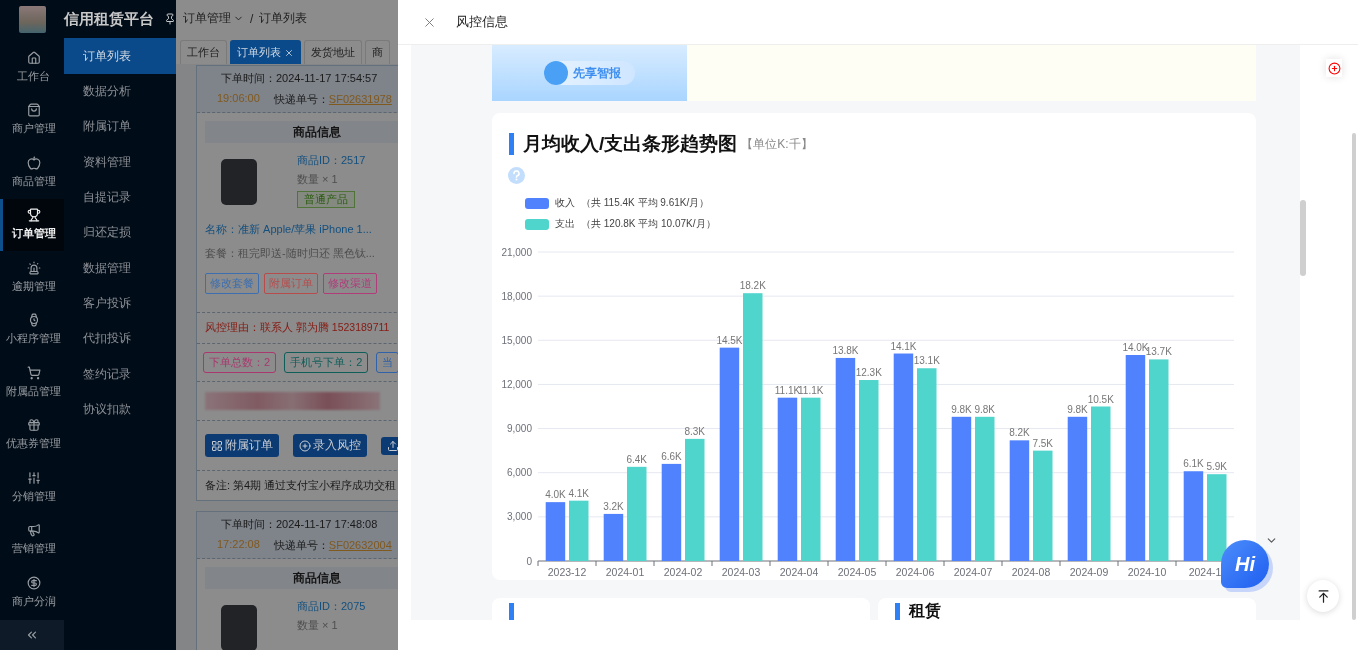 Image resolution: width=1358 pixels, height=650 pixels. I want to click on legend-label: 支出, so click(565, 224).